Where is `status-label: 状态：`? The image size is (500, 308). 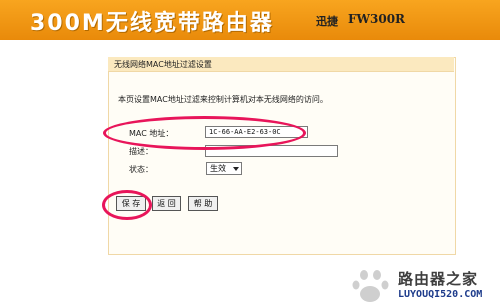
status-label: 状态： is located at coordinates (141, 169).